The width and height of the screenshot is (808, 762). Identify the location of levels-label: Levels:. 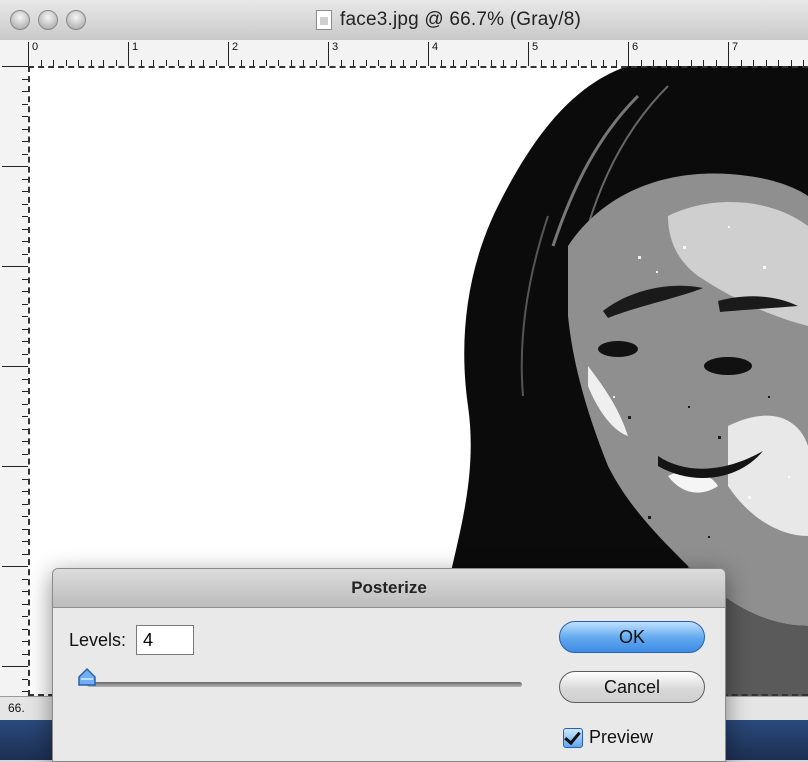
(98, 639).